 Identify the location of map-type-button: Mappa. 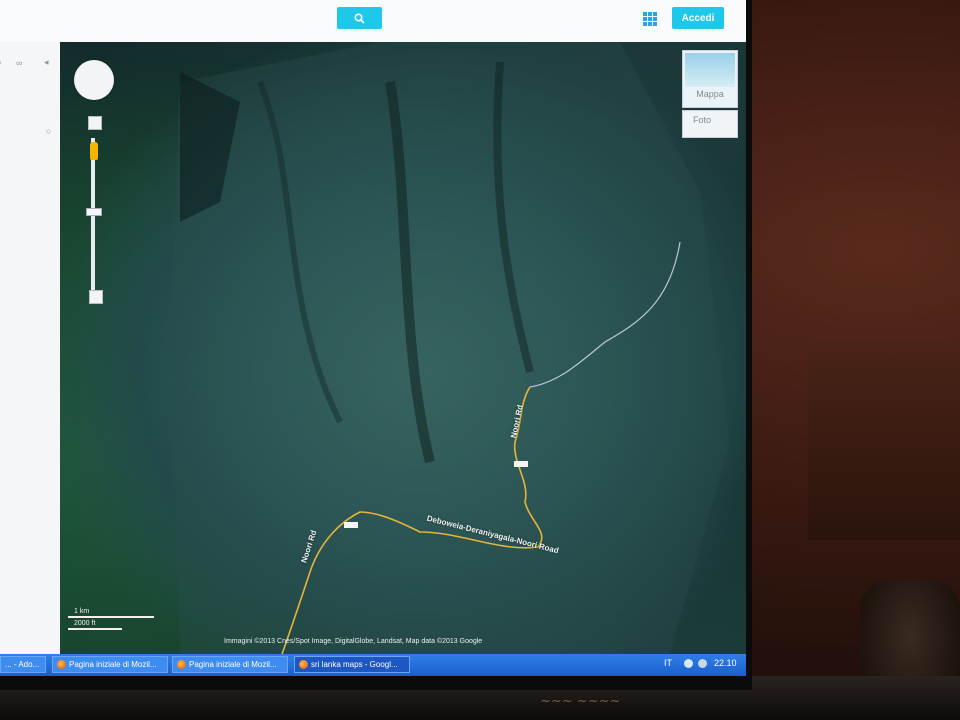
(710, 79).